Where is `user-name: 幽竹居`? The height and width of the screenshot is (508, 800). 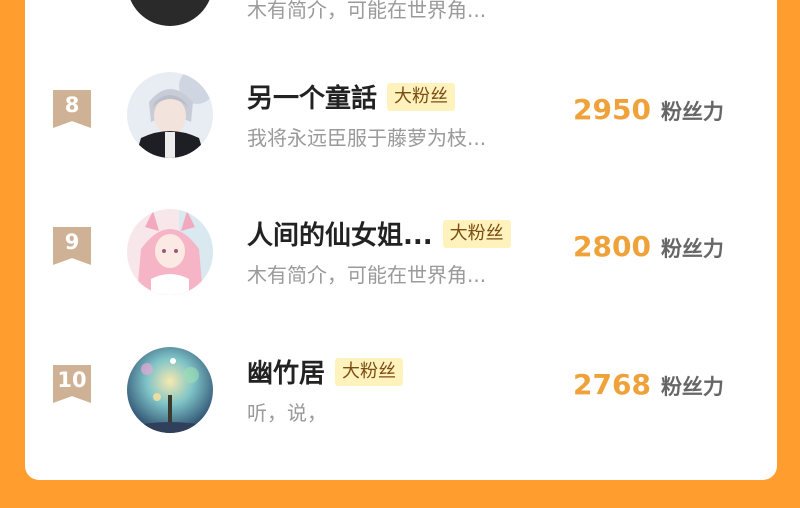
user-name: 幽竹居 is located at coordinates (286, 371).